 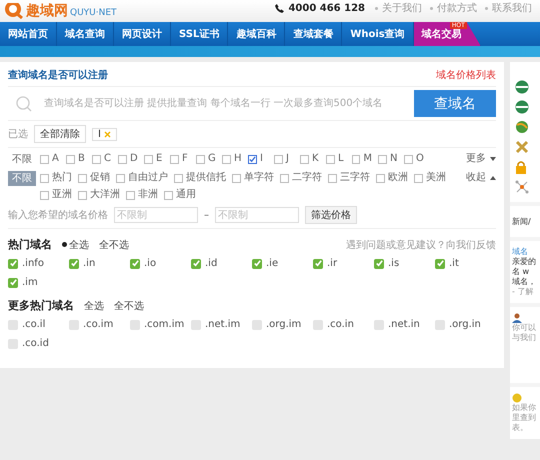 What do you see at coordinates (89, 263) in the screenshot?
I see `domain-label: .in` at bounding box center [89, 263].